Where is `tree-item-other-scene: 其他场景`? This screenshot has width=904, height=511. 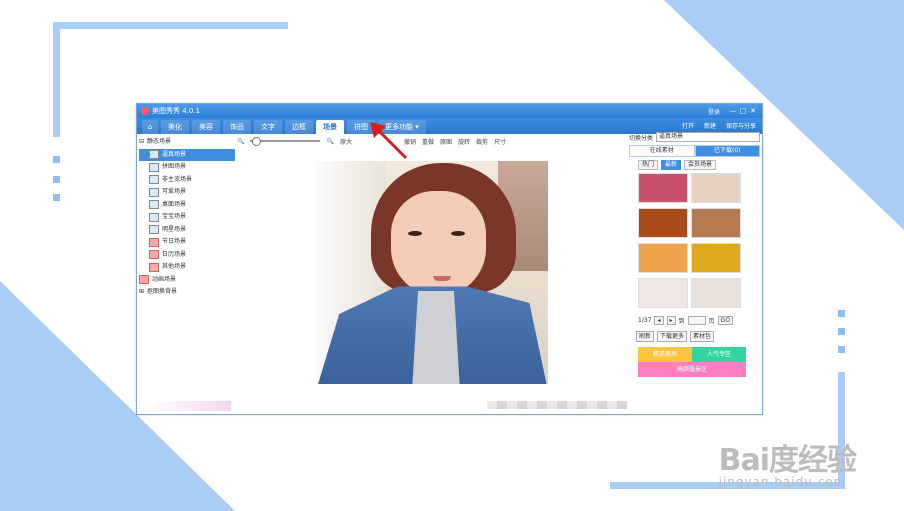
tree-item-other-scene: 其他场景 is located at coordinates (187, 267).